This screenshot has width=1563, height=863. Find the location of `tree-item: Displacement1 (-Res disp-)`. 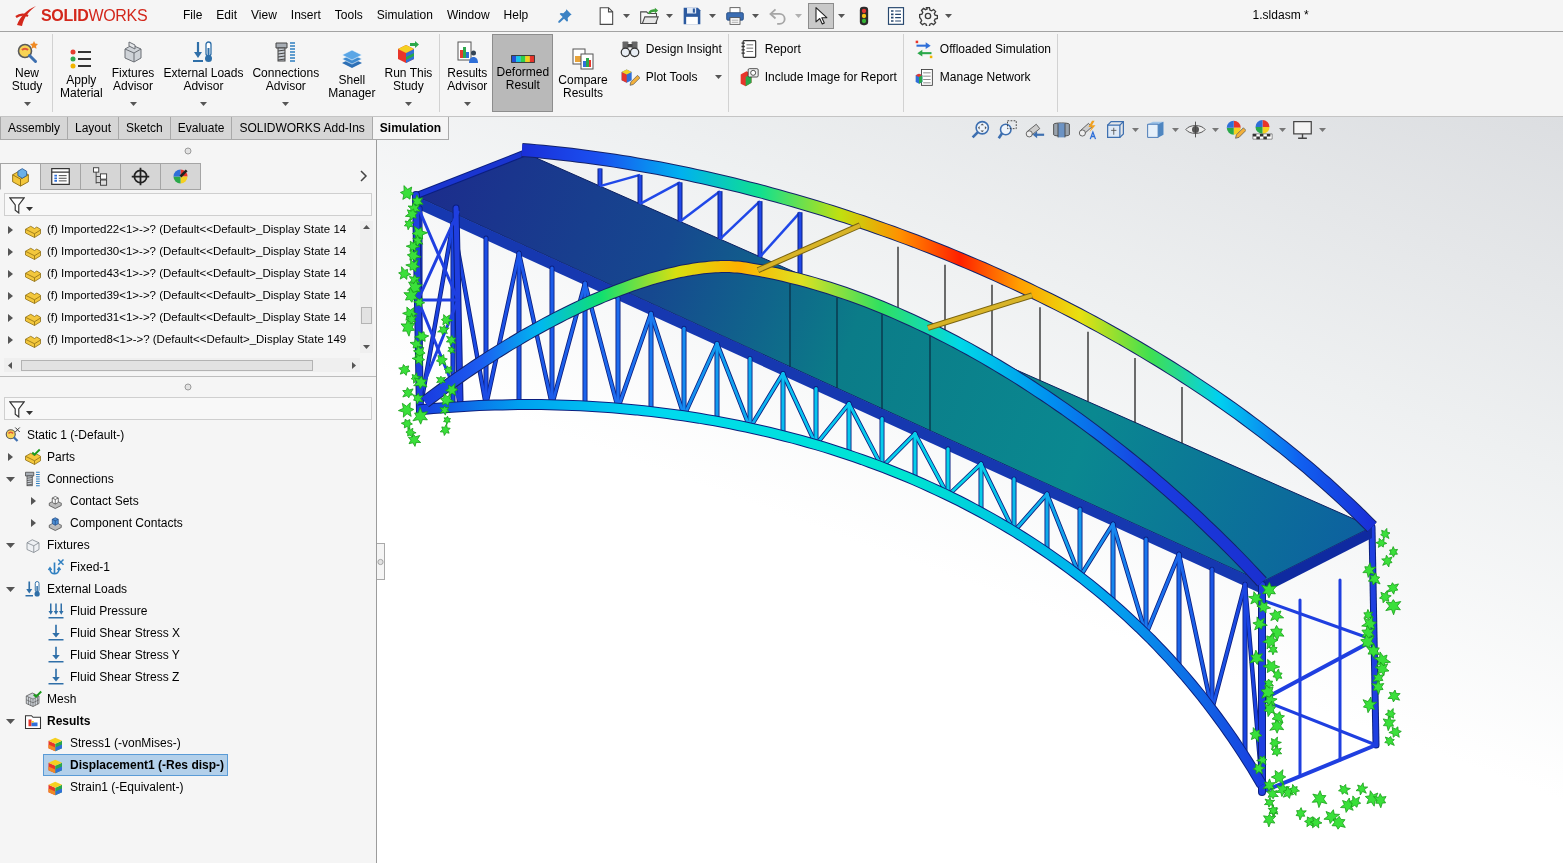

tree-item: Displacement1 (-Res disp-) is located at coordinates (136, 765).